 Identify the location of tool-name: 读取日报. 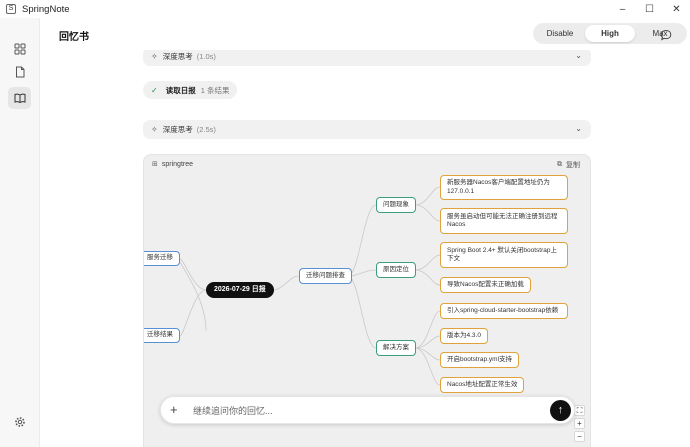
(180, 90).